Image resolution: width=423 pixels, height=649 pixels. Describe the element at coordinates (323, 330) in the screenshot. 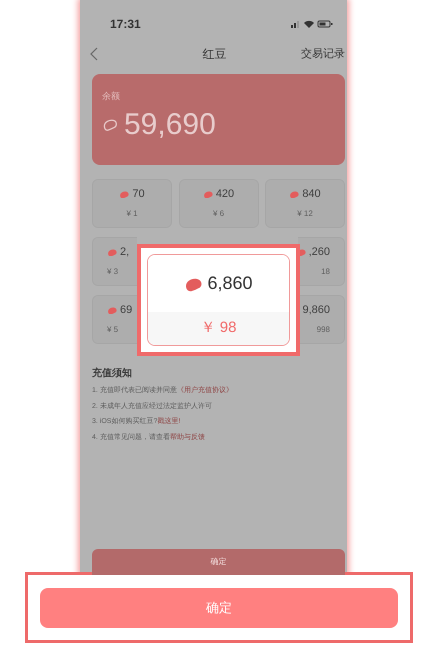

I see `price: 998` at that location.